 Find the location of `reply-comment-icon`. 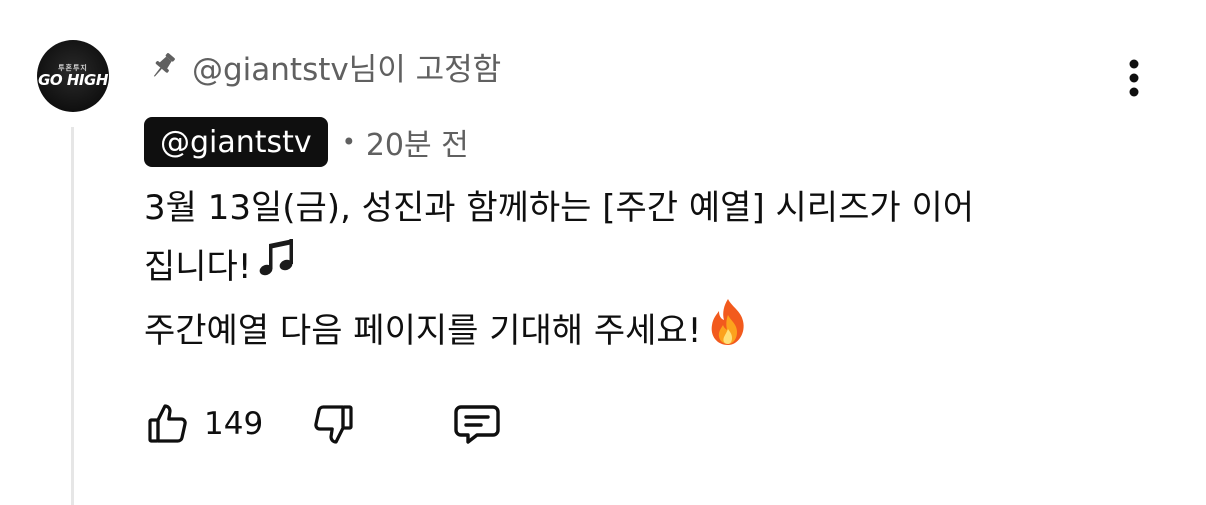

reply-comment-icon is located at coordinates (477, 424).